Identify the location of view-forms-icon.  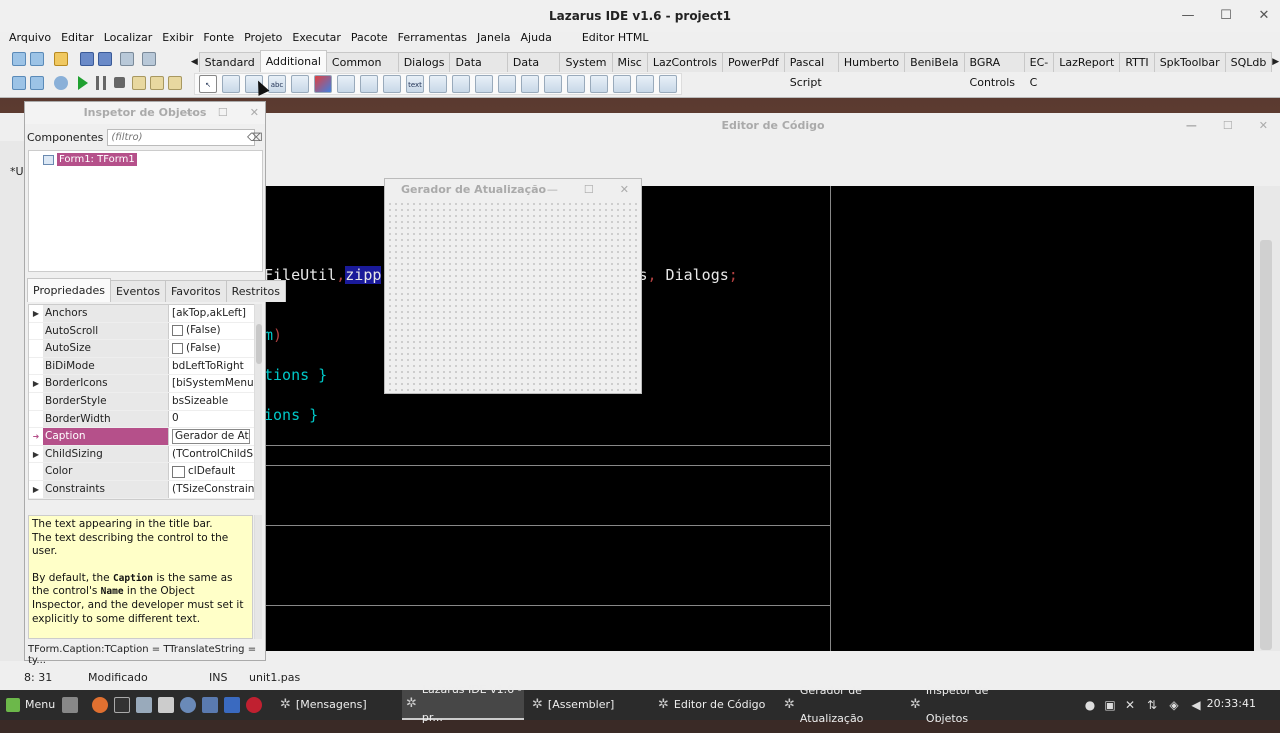
(19, 83).